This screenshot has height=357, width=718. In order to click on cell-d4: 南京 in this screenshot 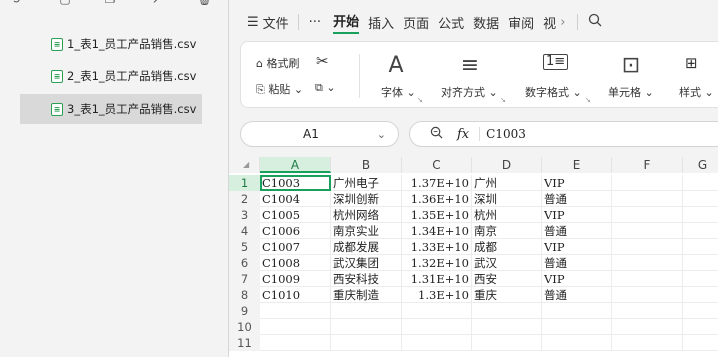, I will do `click(507, 231)`.